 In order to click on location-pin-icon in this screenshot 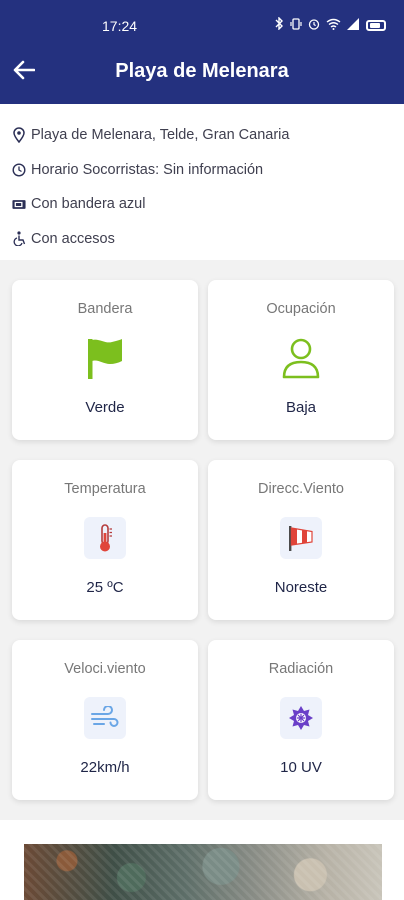, I will do `click(19, 135)`.